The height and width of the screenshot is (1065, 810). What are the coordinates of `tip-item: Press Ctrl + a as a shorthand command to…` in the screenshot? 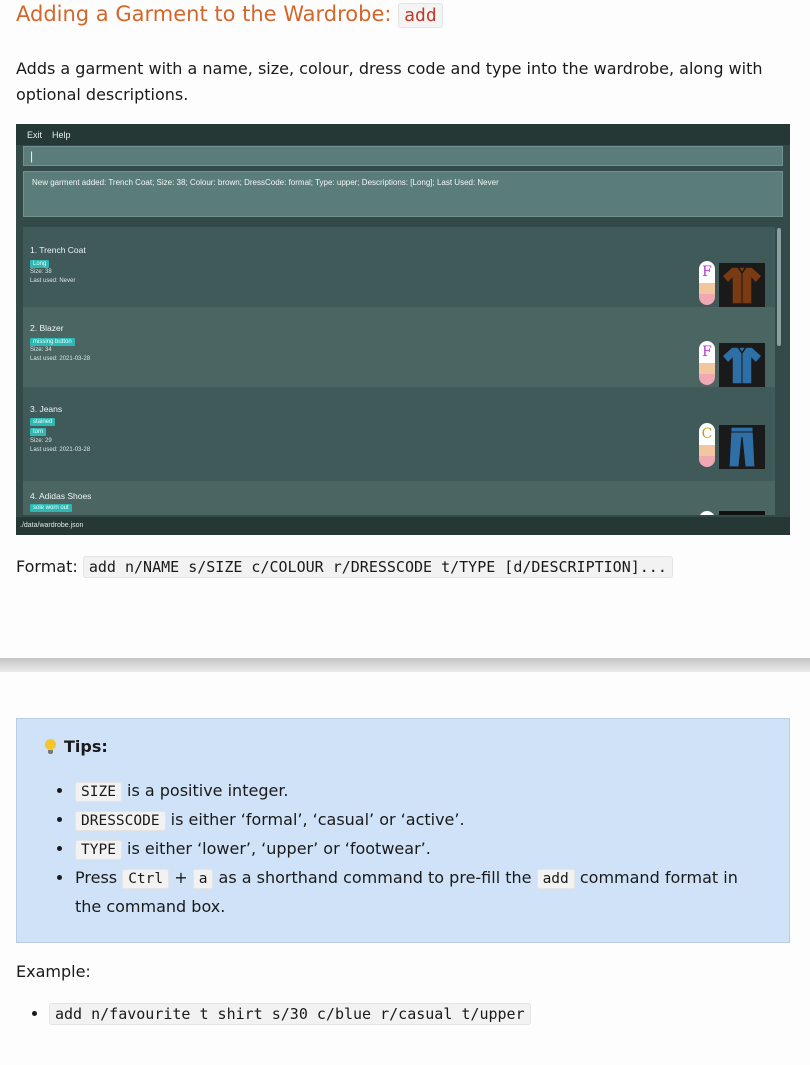 It's located at (419, 892).